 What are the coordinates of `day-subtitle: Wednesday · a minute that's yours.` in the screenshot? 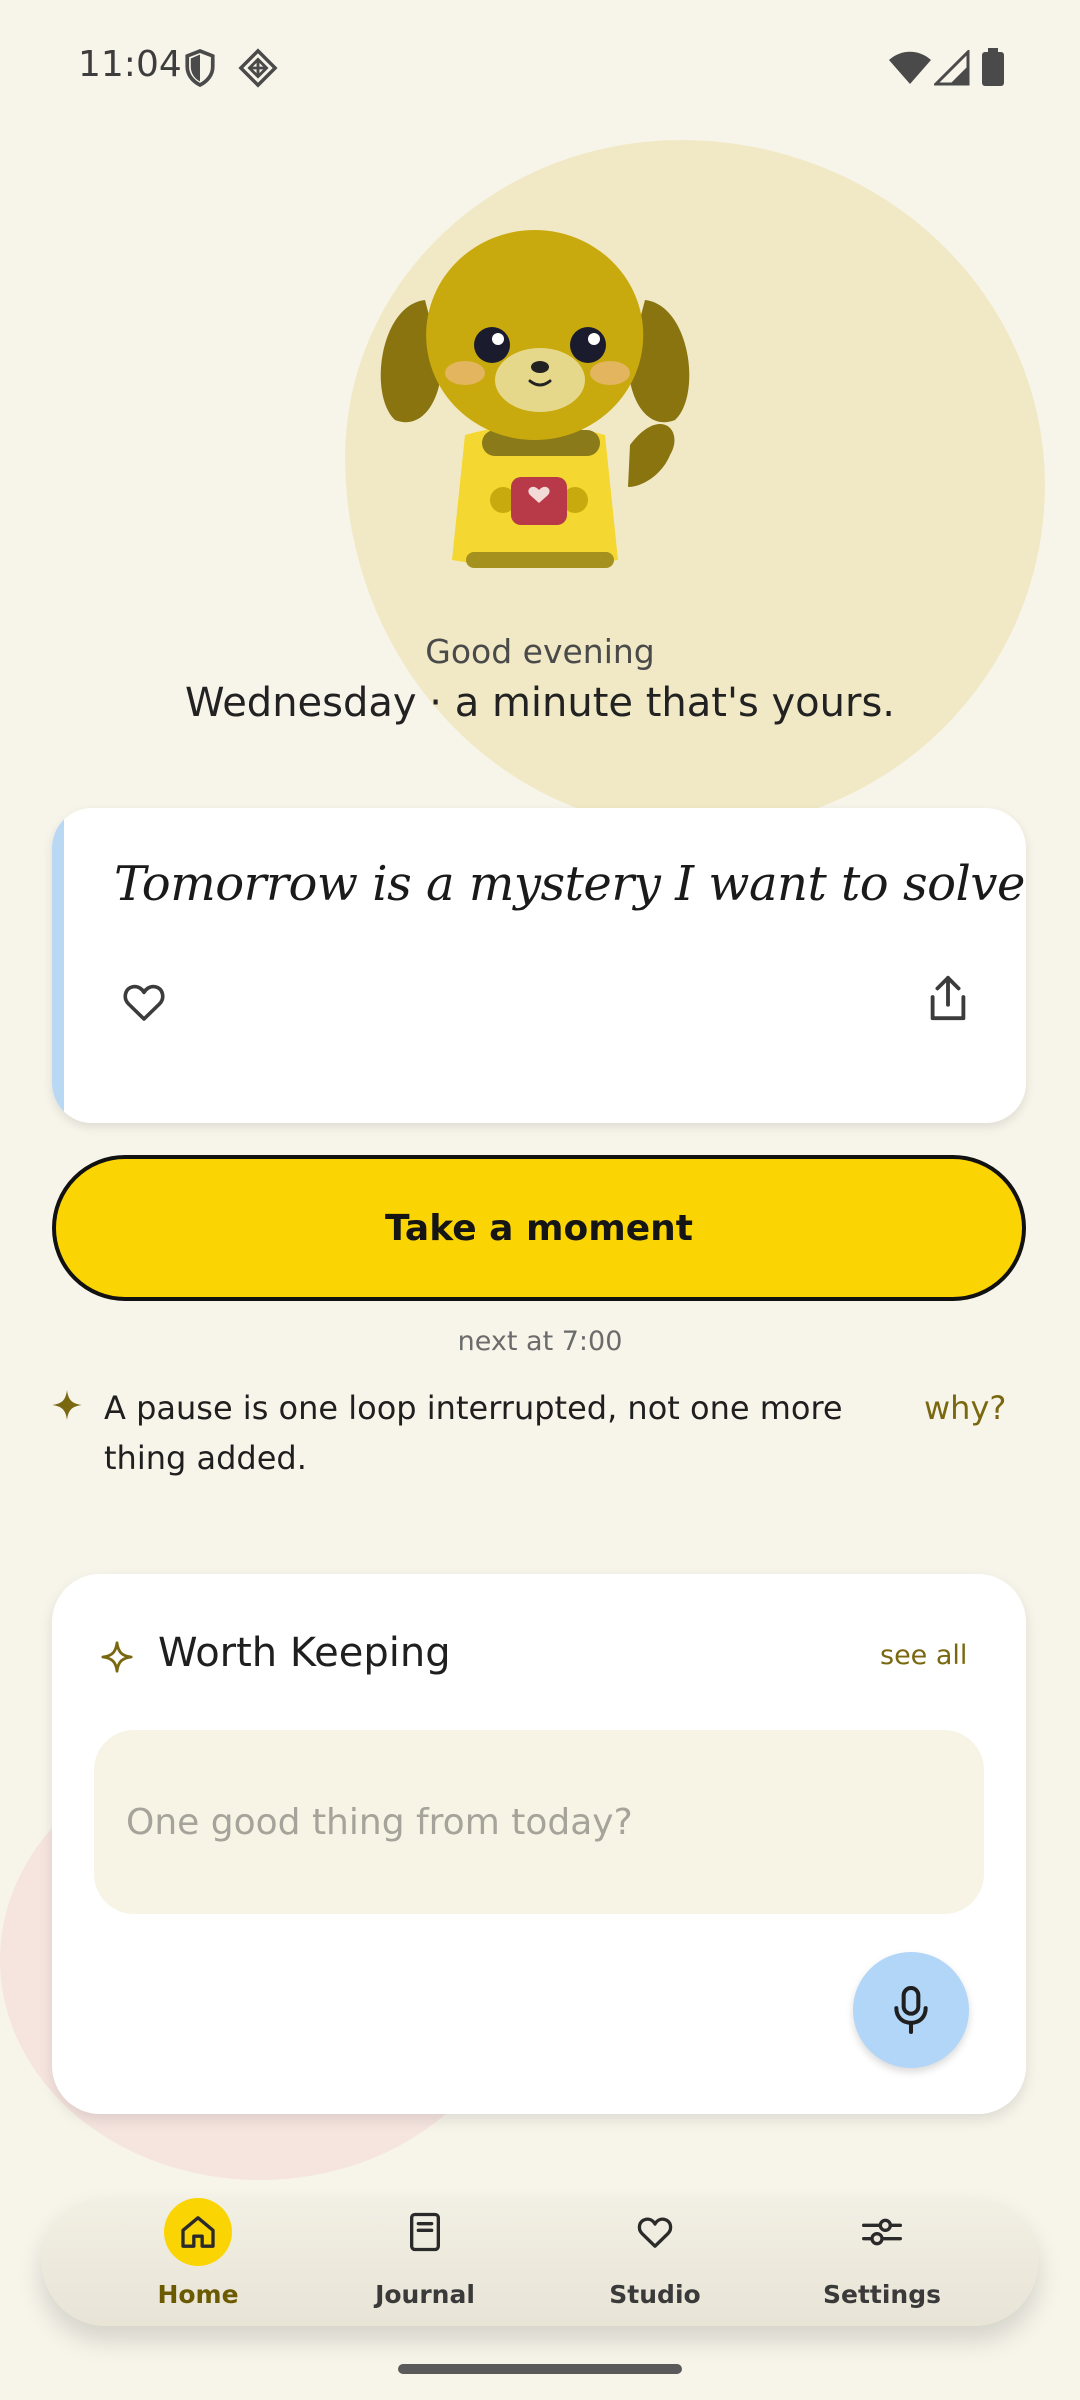 It's located at (540, 703).